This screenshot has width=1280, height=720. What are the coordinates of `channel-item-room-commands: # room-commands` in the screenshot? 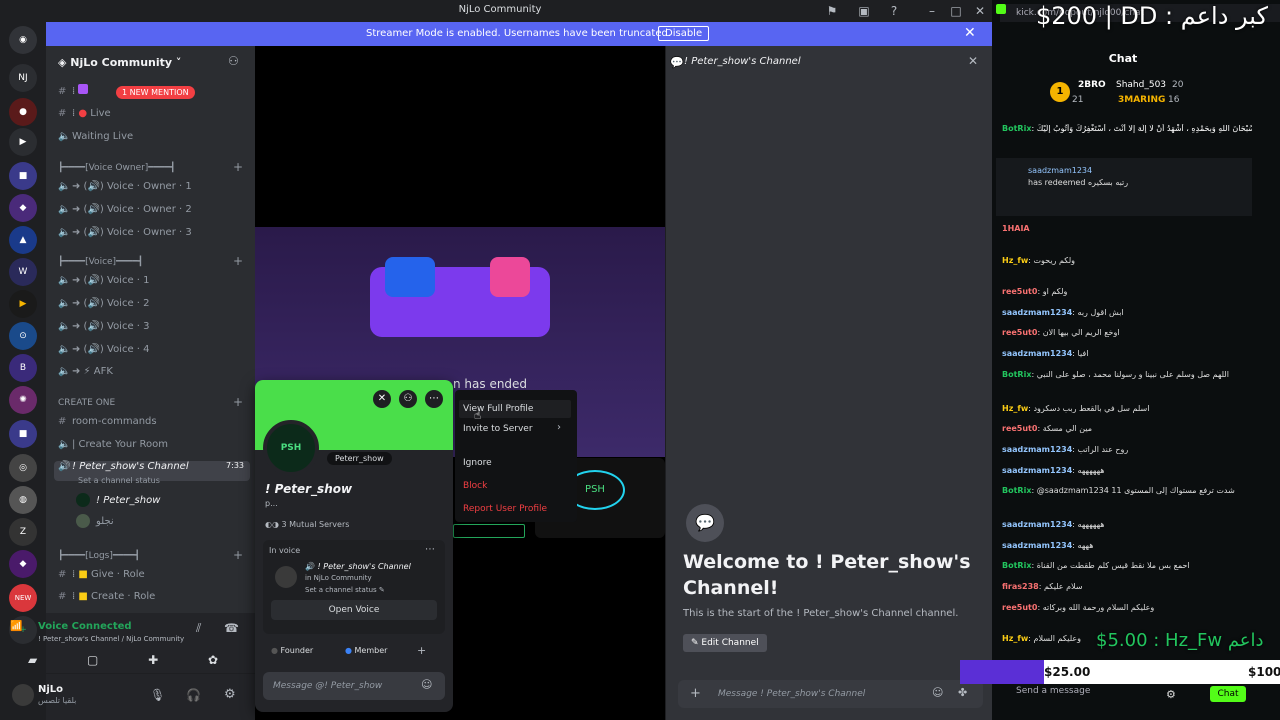 It's located at (153, 426).